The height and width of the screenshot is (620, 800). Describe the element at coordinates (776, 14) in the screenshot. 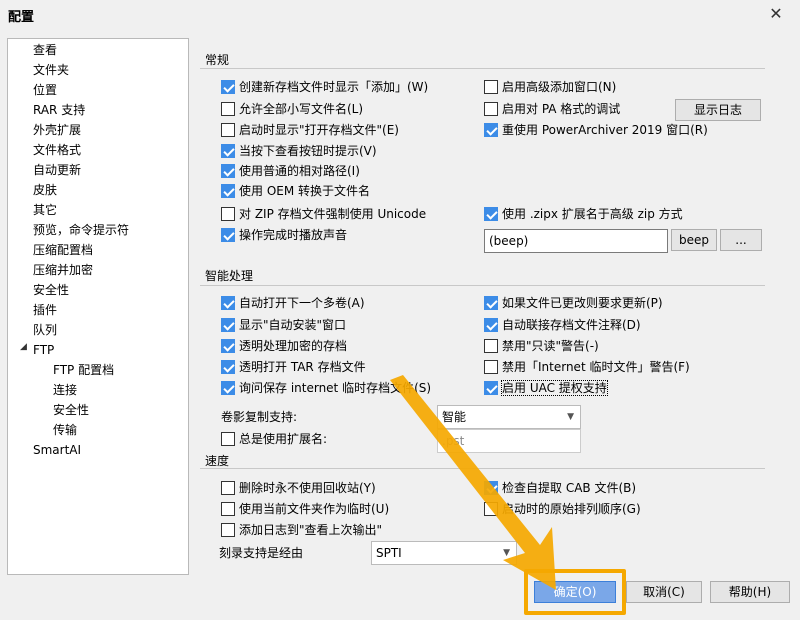

I see `close-icon: ✕` at that location.